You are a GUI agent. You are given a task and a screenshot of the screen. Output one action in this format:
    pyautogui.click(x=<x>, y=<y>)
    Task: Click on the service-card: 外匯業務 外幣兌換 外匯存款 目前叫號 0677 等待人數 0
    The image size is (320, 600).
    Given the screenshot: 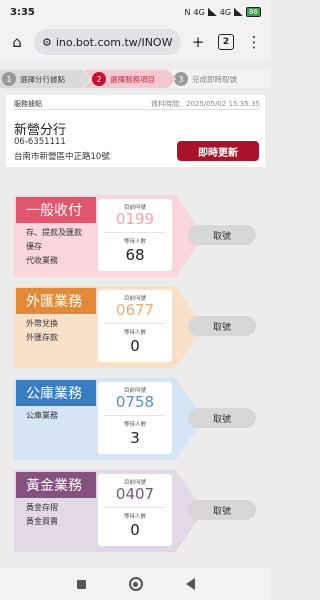 What is the action you would take?
    pyautogui.click(x=109, y=327)
    